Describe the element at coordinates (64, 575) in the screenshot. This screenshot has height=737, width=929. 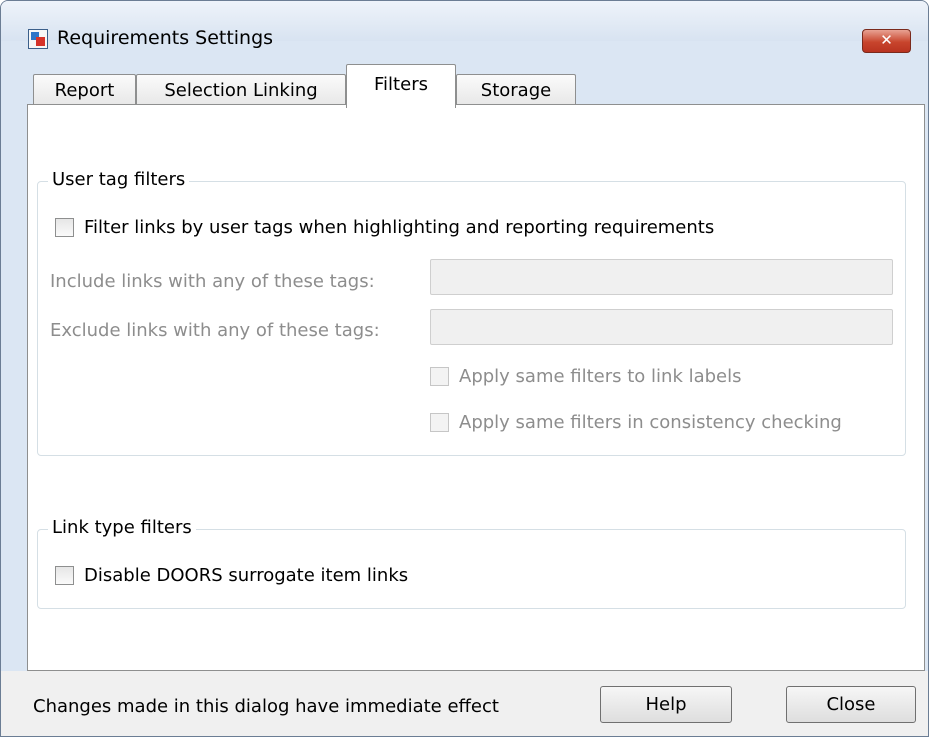
I see `disable-doors-checkbox` at that location.